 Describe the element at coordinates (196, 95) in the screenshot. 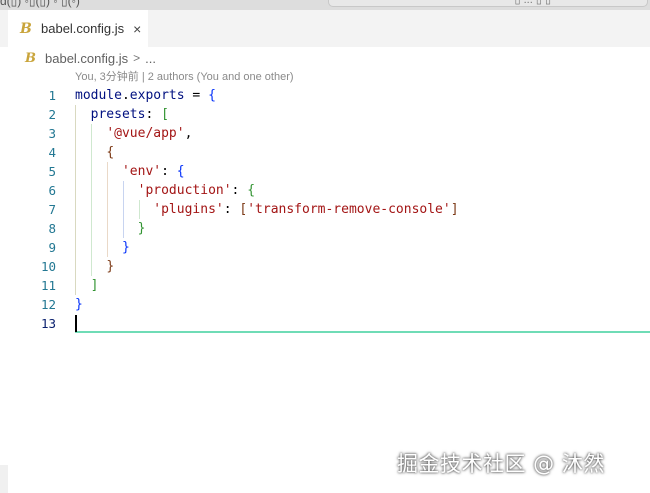

I see `code-token: =` at that location.